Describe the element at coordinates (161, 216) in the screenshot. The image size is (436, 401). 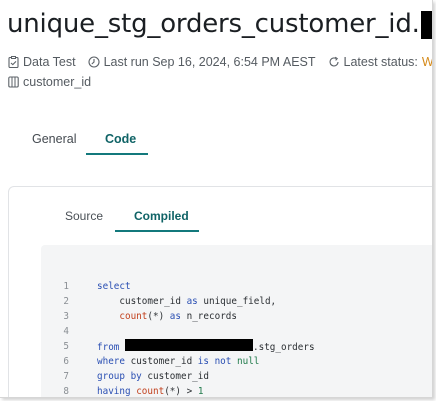
I see `subtab-compiled: Compiled` at that location.